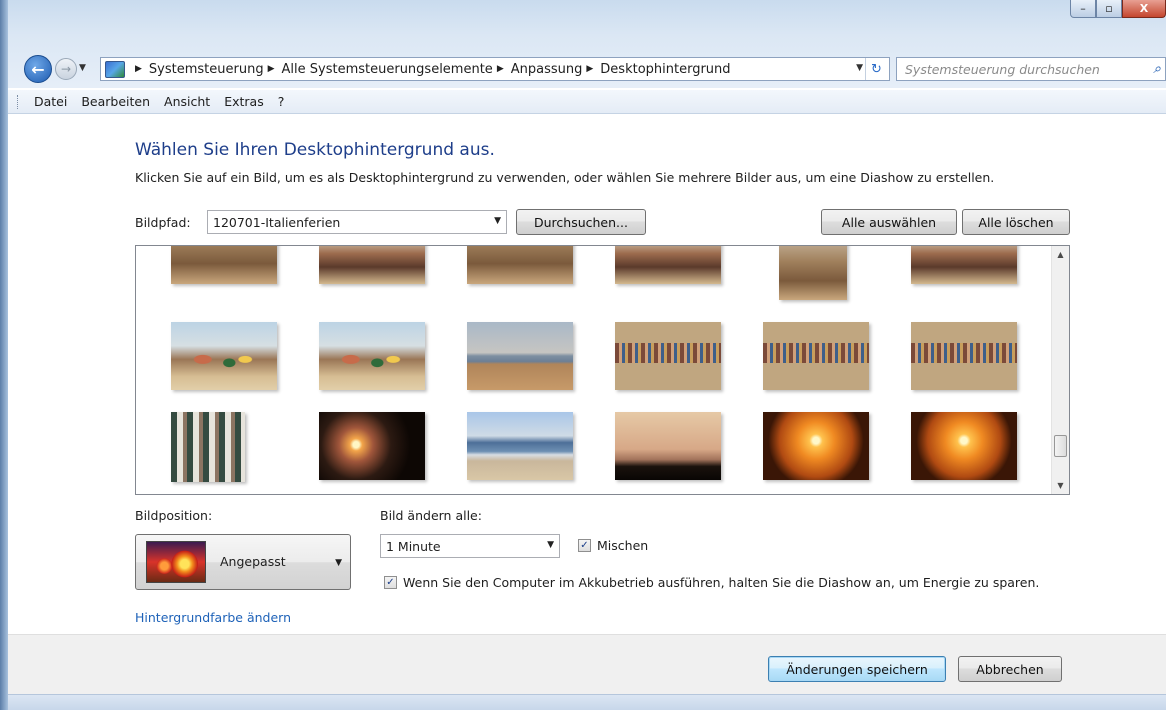  I want to click on shuffle-label: Mischen, so click(622, 545).